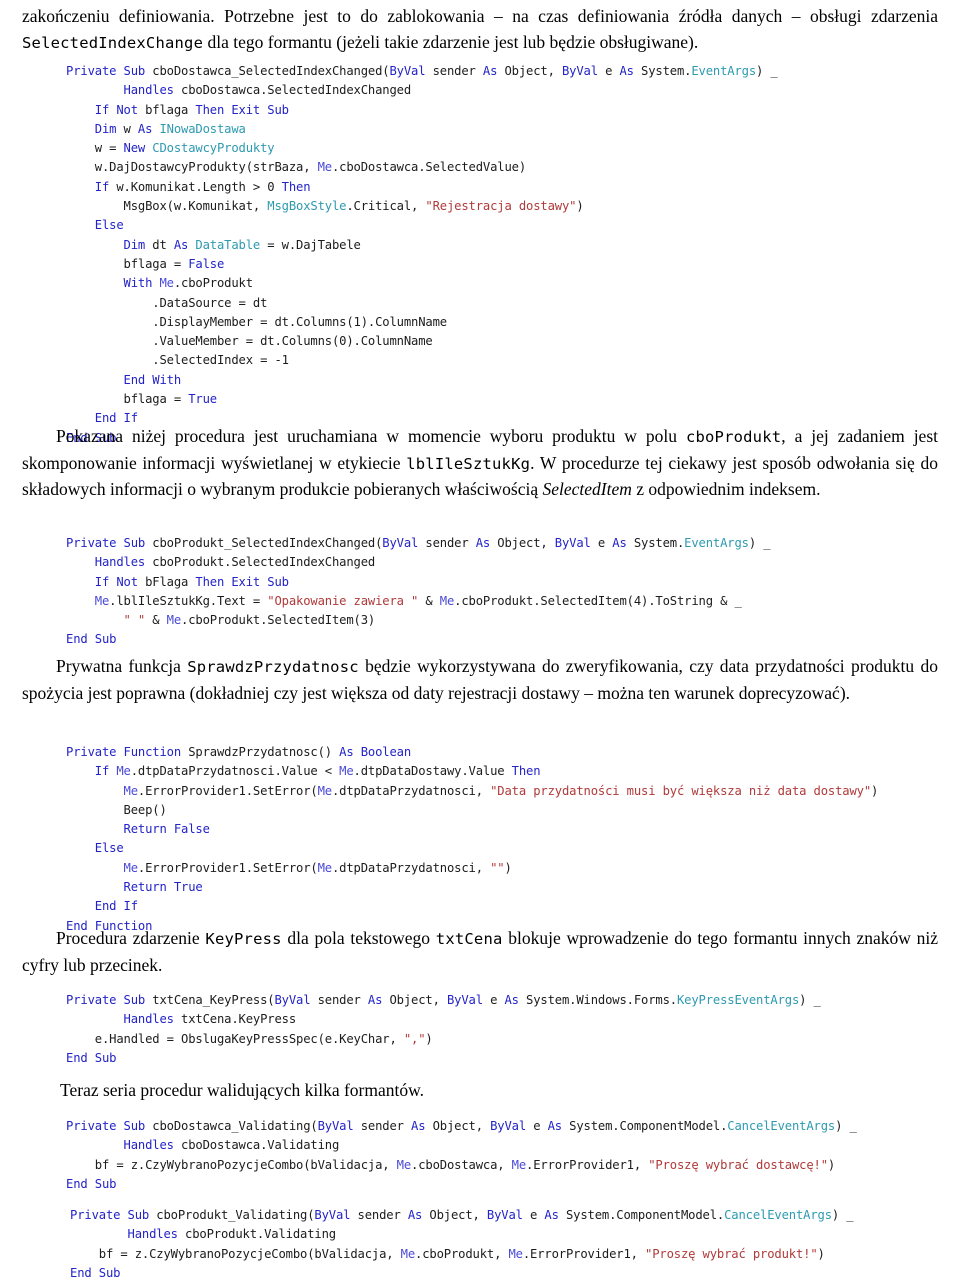 The height and width of the screenshot is (1283, 960). What do you see at coordinates (145, 809) in the screenshot?
I see `code-line: Beep()` at bounding box center [145, 809].